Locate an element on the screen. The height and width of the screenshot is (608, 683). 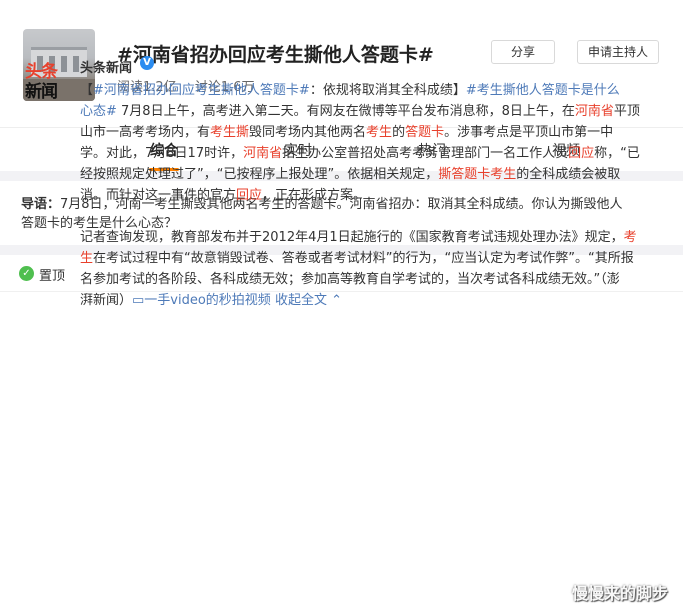
post-keyword: 考生撕 is located at coordinates (230, 132).